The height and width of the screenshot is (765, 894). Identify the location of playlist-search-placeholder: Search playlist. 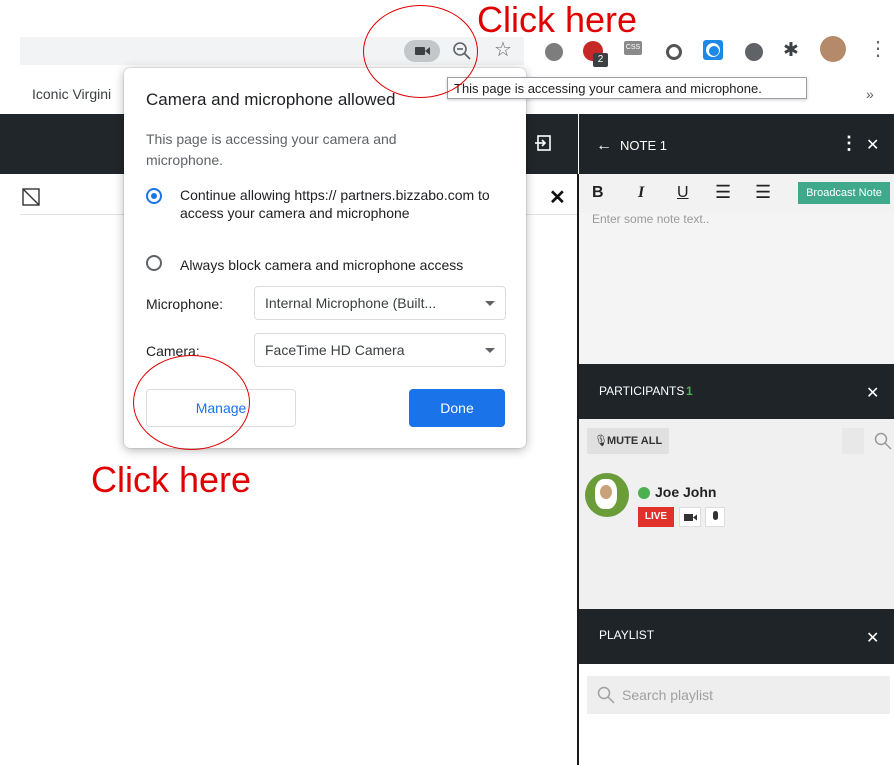
(668, 695).